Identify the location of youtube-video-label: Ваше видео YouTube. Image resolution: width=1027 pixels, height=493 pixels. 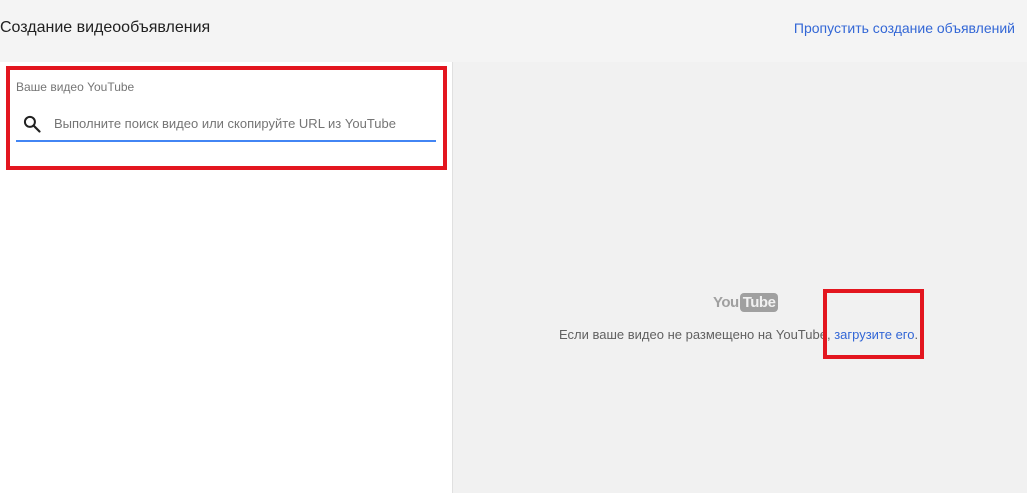
(75, 87).